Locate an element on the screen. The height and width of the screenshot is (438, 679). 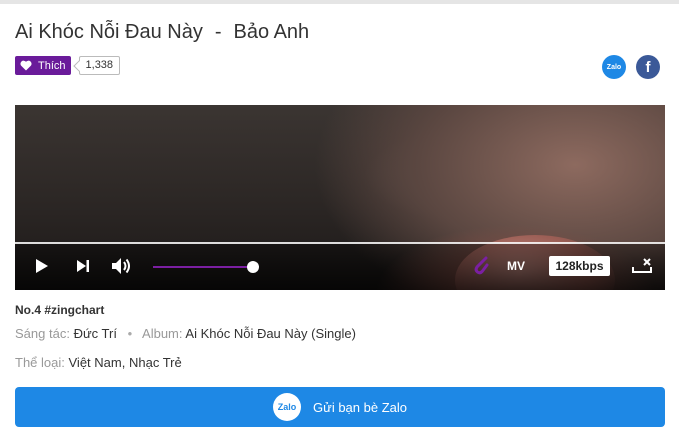
page-title: Ai Khóc Nỗi Đau Này - Bảo Anh is located at coordinates (162, 32).